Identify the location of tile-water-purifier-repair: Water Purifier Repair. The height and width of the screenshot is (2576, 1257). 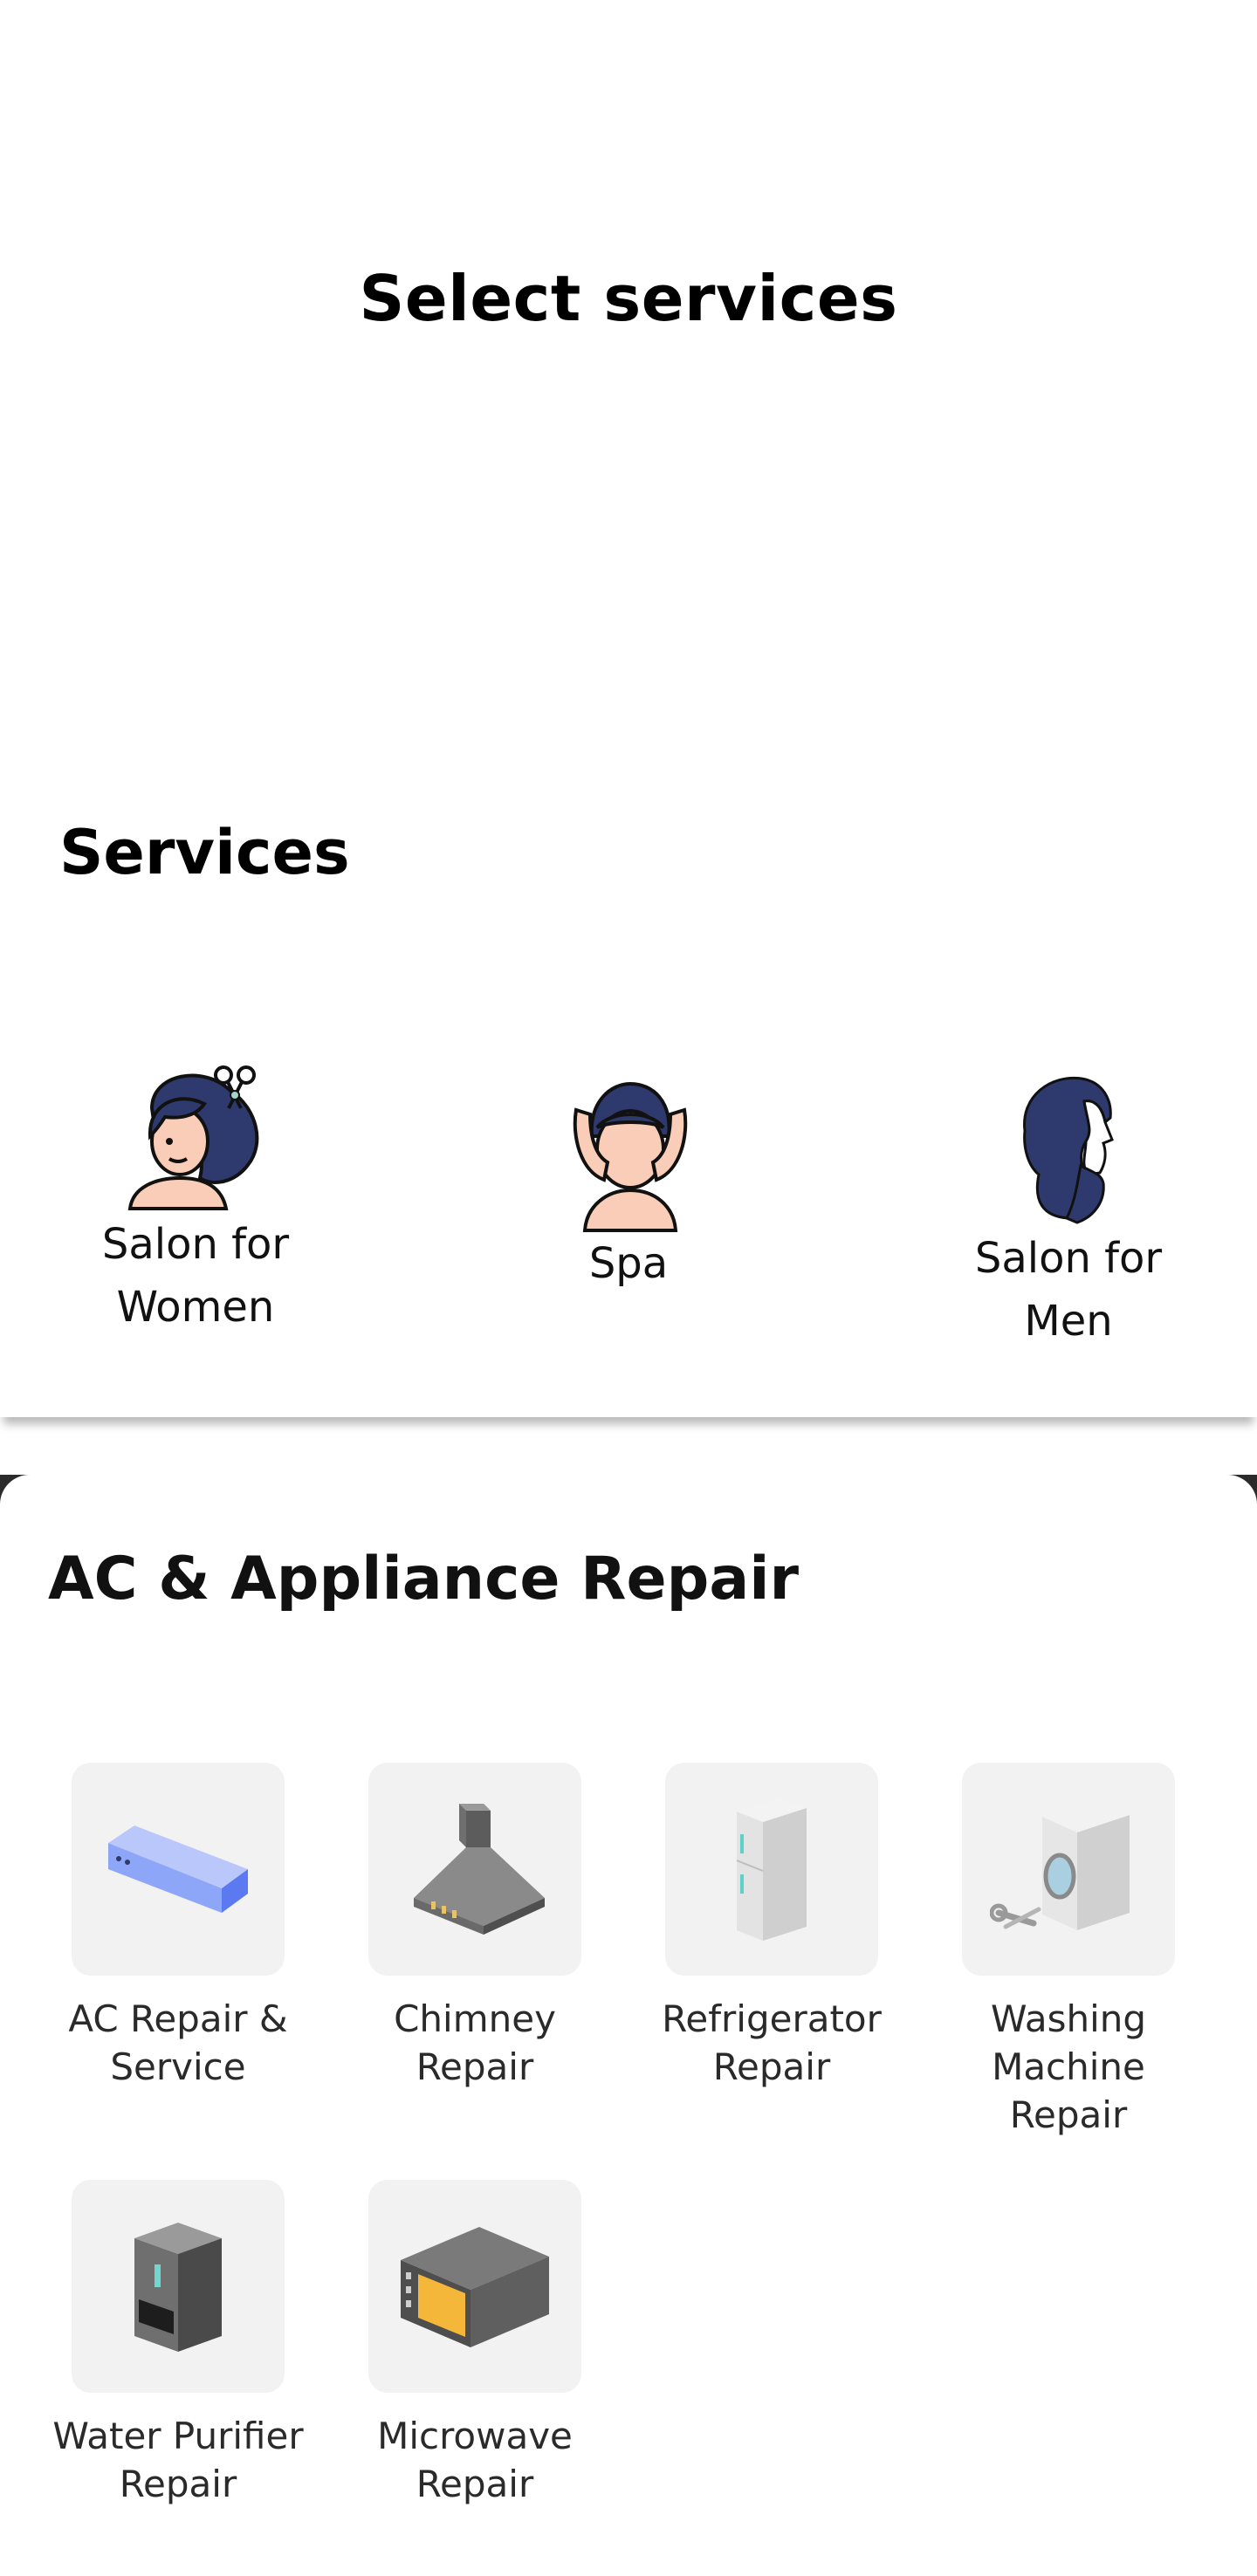
(178, 2344).